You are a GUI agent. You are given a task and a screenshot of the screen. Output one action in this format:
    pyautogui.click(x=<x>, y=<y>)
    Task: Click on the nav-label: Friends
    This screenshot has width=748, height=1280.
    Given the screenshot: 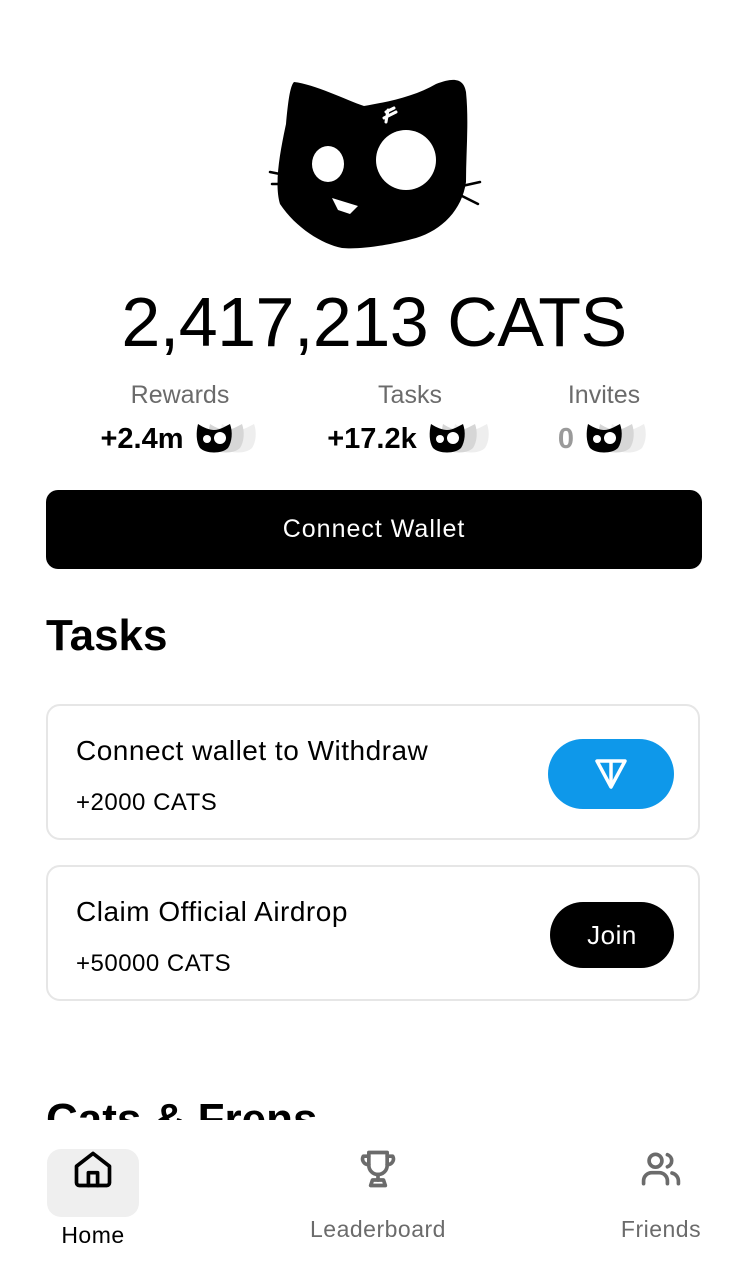 What is the action you would take?
    pyautogui.click(x=661, y=1229)
    